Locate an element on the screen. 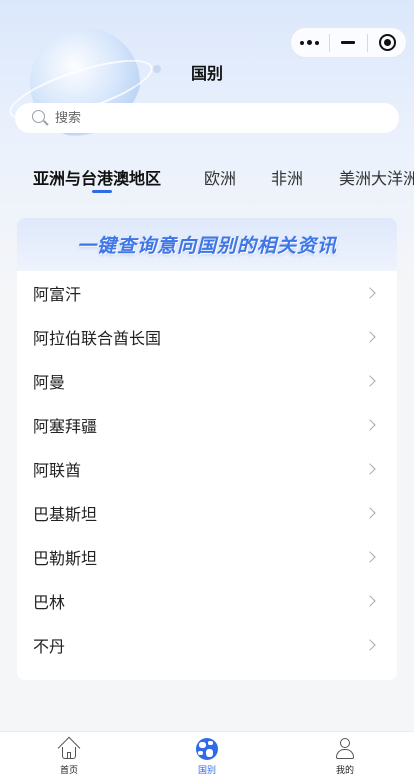  close-target-icon is located at coordinates (387, 42).